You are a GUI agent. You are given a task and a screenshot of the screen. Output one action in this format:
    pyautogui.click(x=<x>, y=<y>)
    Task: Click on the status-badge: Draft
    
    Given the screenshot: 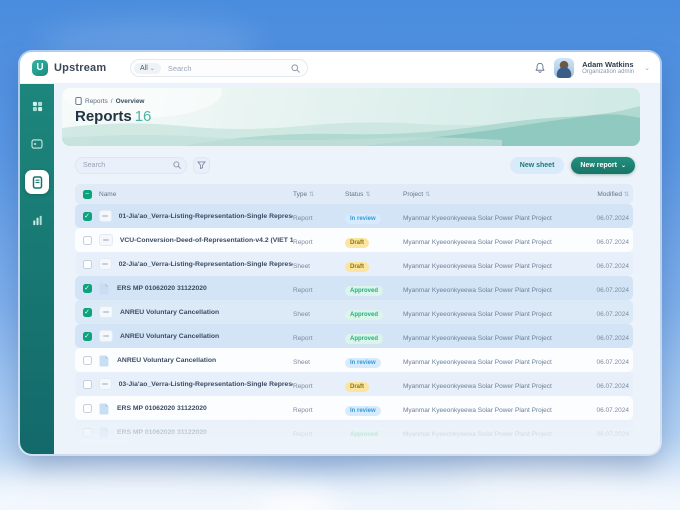 What is the action you would take?
    pyautogui.click(x=357, y=387)
    